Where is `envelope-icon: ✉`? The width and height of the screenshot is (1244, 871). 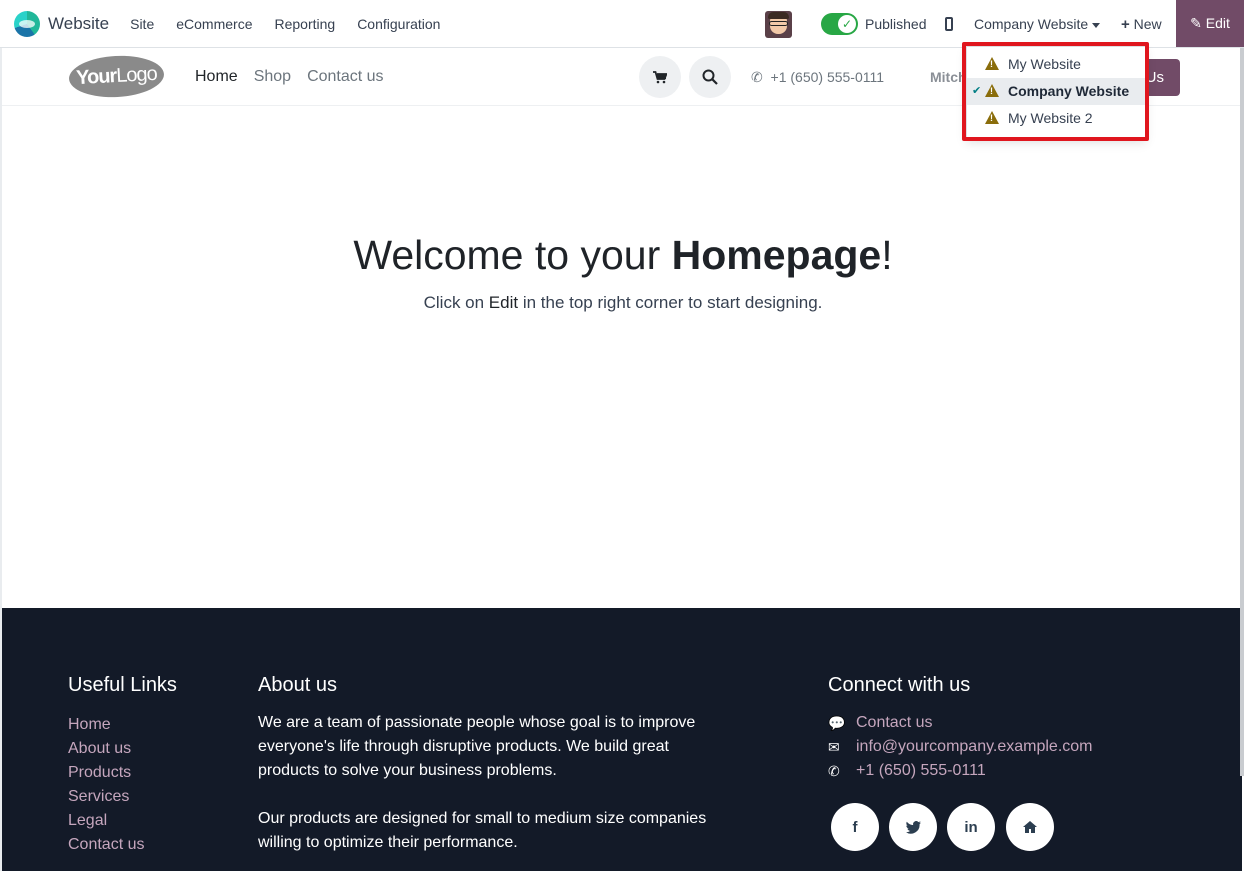
envelope-icon: ✉ is located at coordinates (834, 746).